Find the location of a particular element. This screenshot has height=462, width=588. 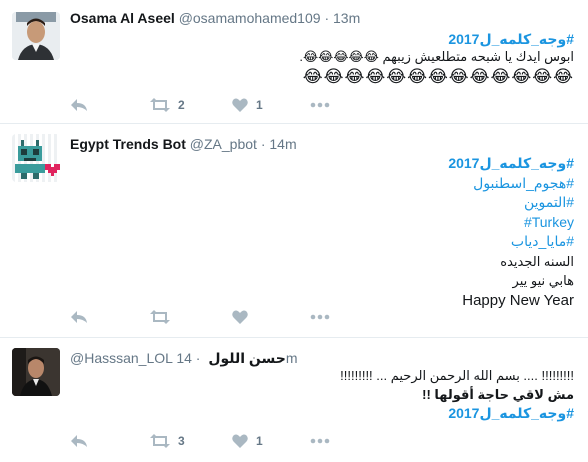

emoji-line: 😂😂😂😂😂😂😂😂😂😂😂😂😂 is located at coordinates (438, 76).